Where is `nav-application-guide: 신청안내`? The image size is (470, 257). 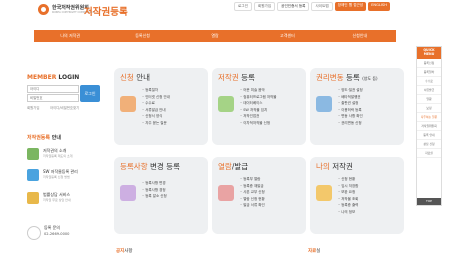 nav-application-guide: 신청안내 is located at coordinates (360, 36).